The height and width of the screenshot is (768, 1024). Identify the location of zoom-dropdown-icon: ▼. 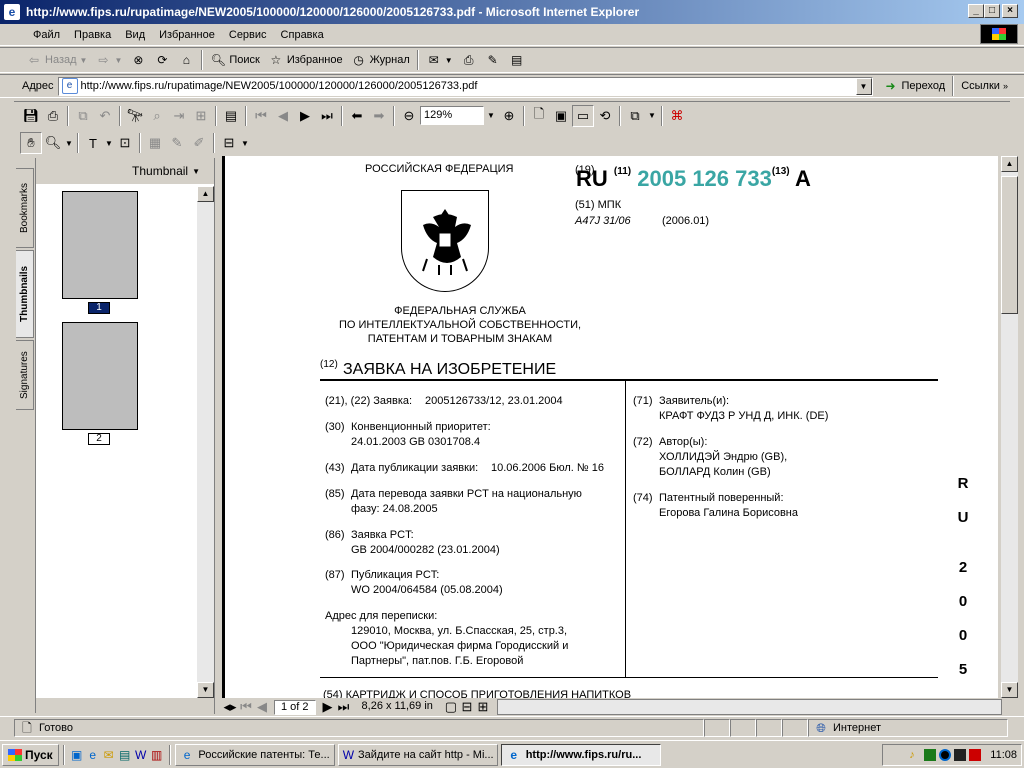
(491, 116).